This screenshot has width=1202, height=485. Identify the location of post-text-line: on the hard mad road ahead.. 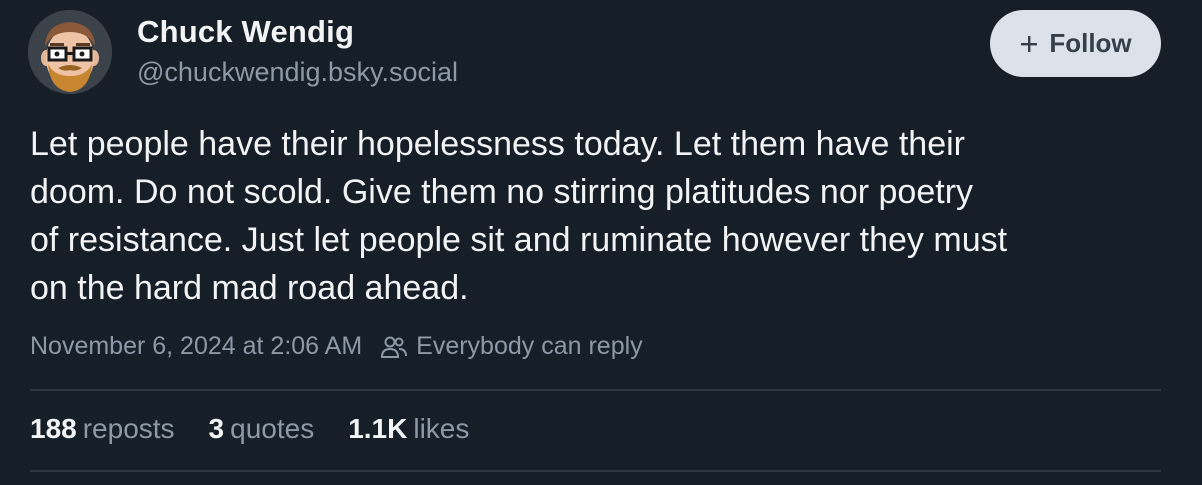
(249, 288).